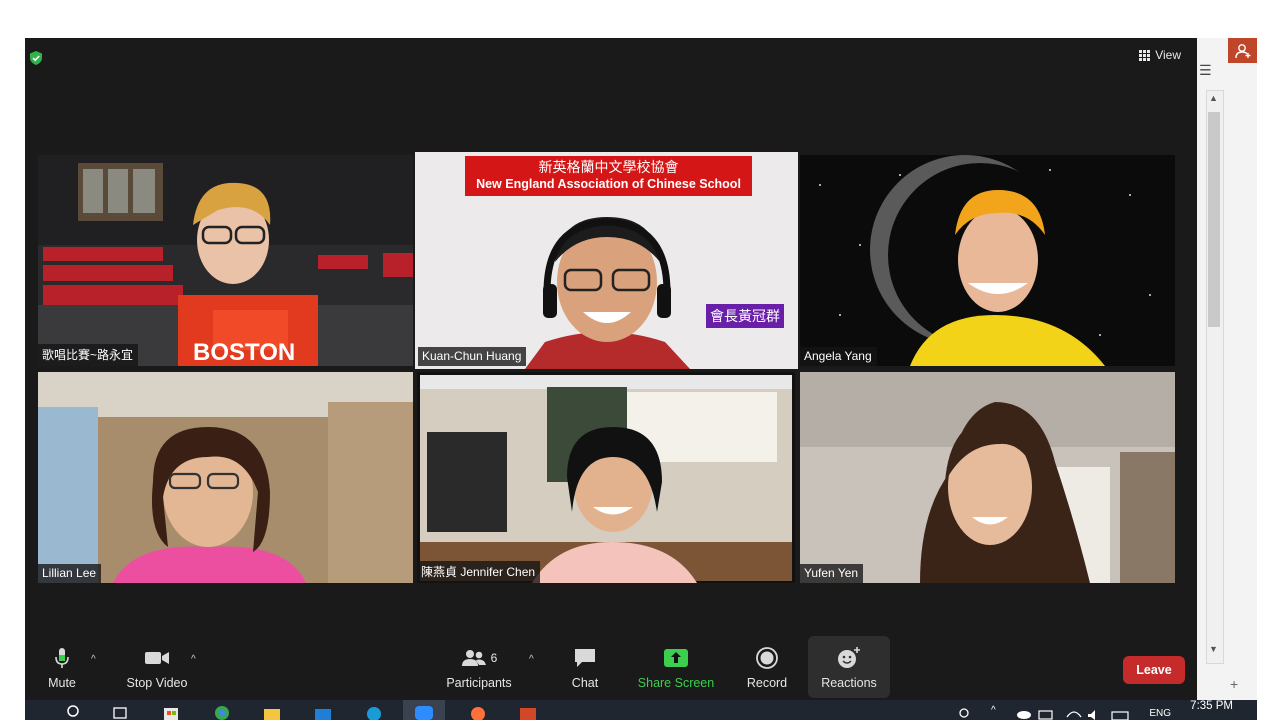  I want to click on record-icon, so click(767, 658).